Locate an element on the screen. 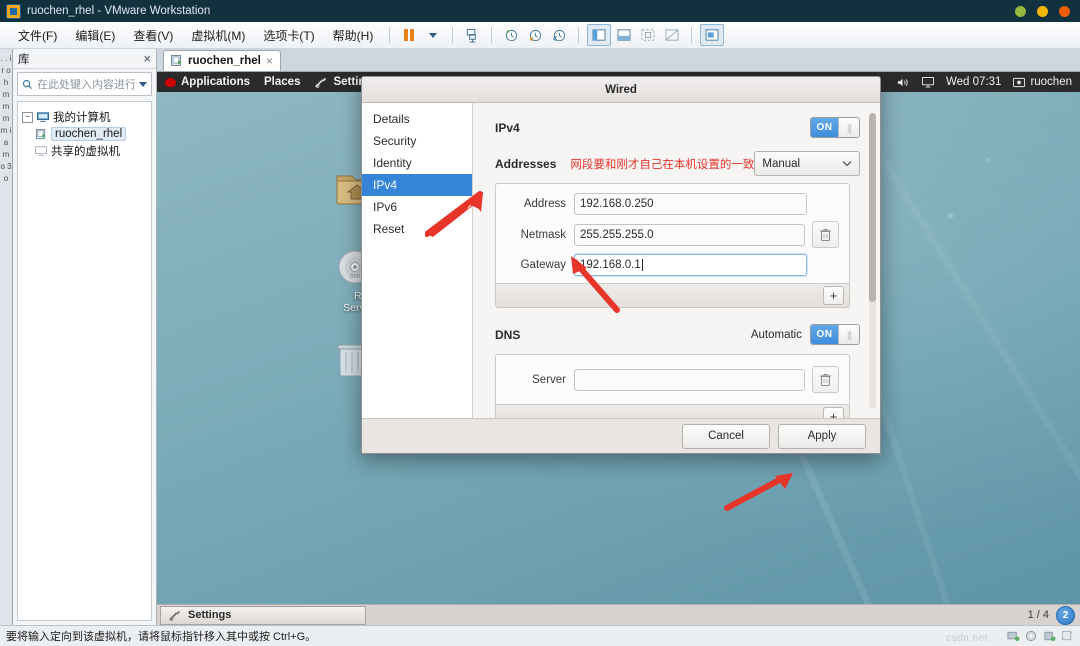 The height and width of the screenshot is (646, 1080). vm-tab-bar: ruochen_rhel × is located at coordinates (618, 60).